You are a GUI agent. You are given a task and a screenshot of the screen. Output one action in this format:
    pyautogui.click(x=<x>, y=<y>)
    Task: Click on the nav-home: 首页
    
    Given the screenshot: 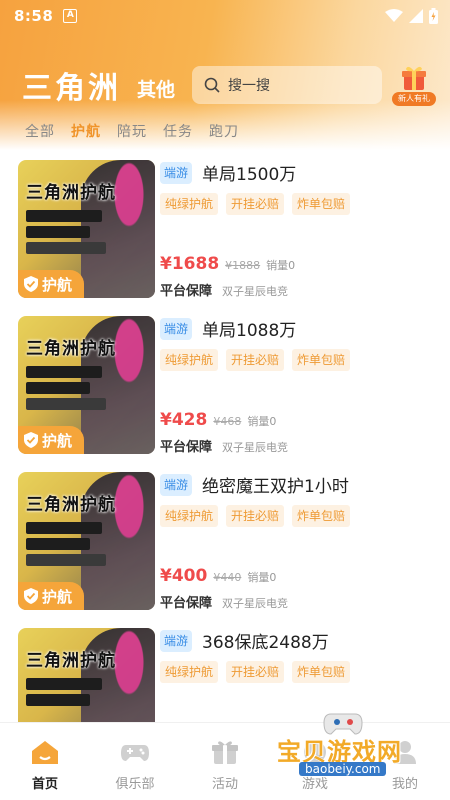 What is the action you would take?
    pyautogui.click(x=45, y=761)
    